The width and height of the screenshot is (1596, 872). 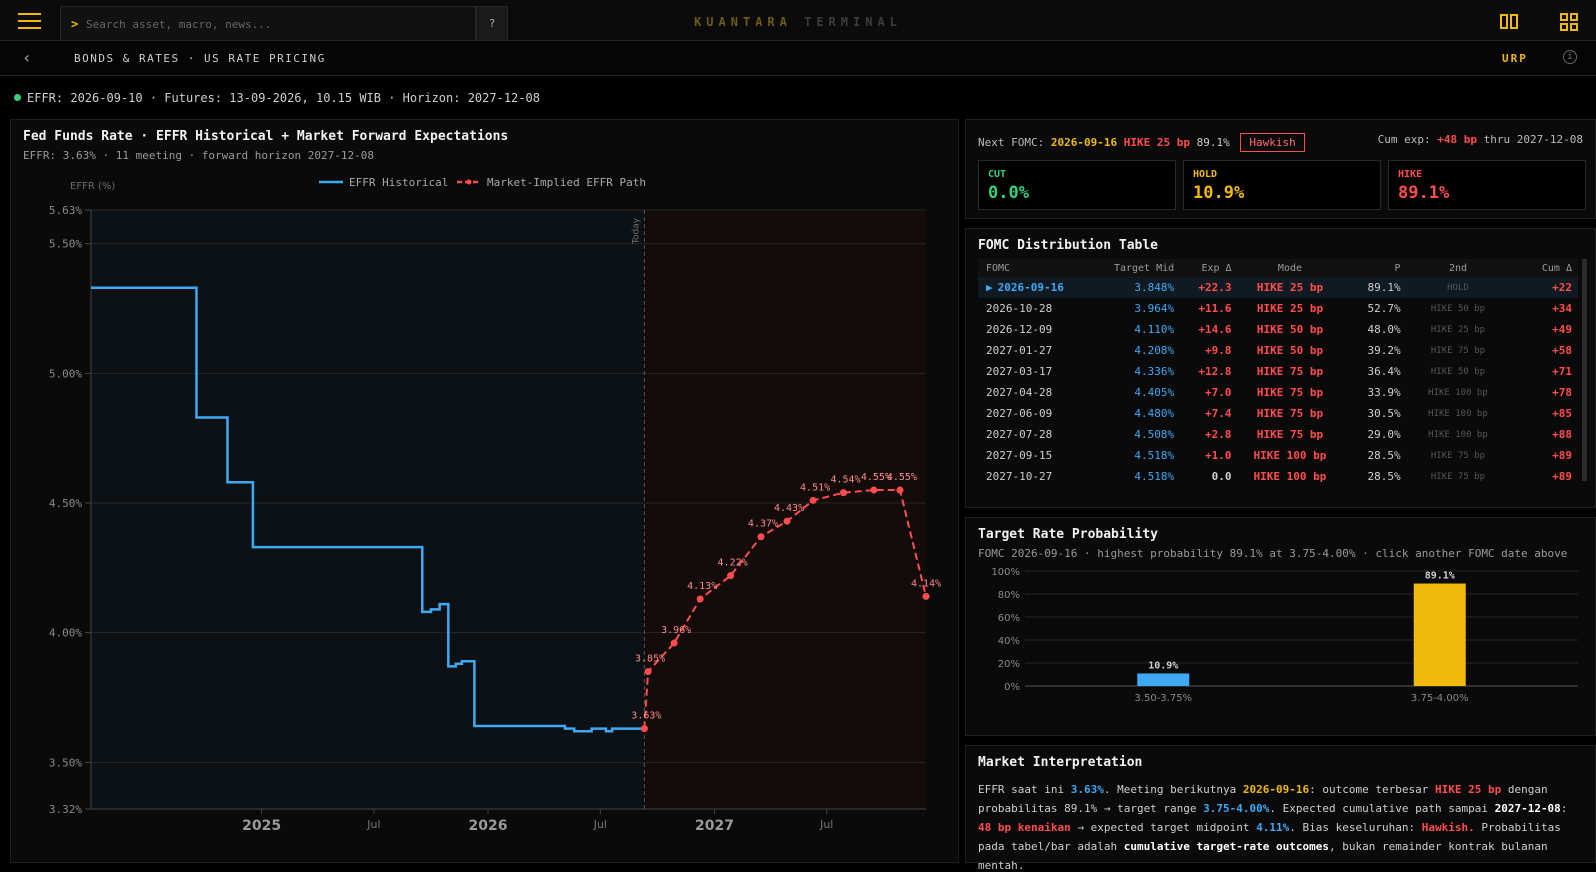 What do you see at coordinates (1205, 174) in the screenshot?
I see `hold-label: HOLD` at bounding box center [1205, 174].